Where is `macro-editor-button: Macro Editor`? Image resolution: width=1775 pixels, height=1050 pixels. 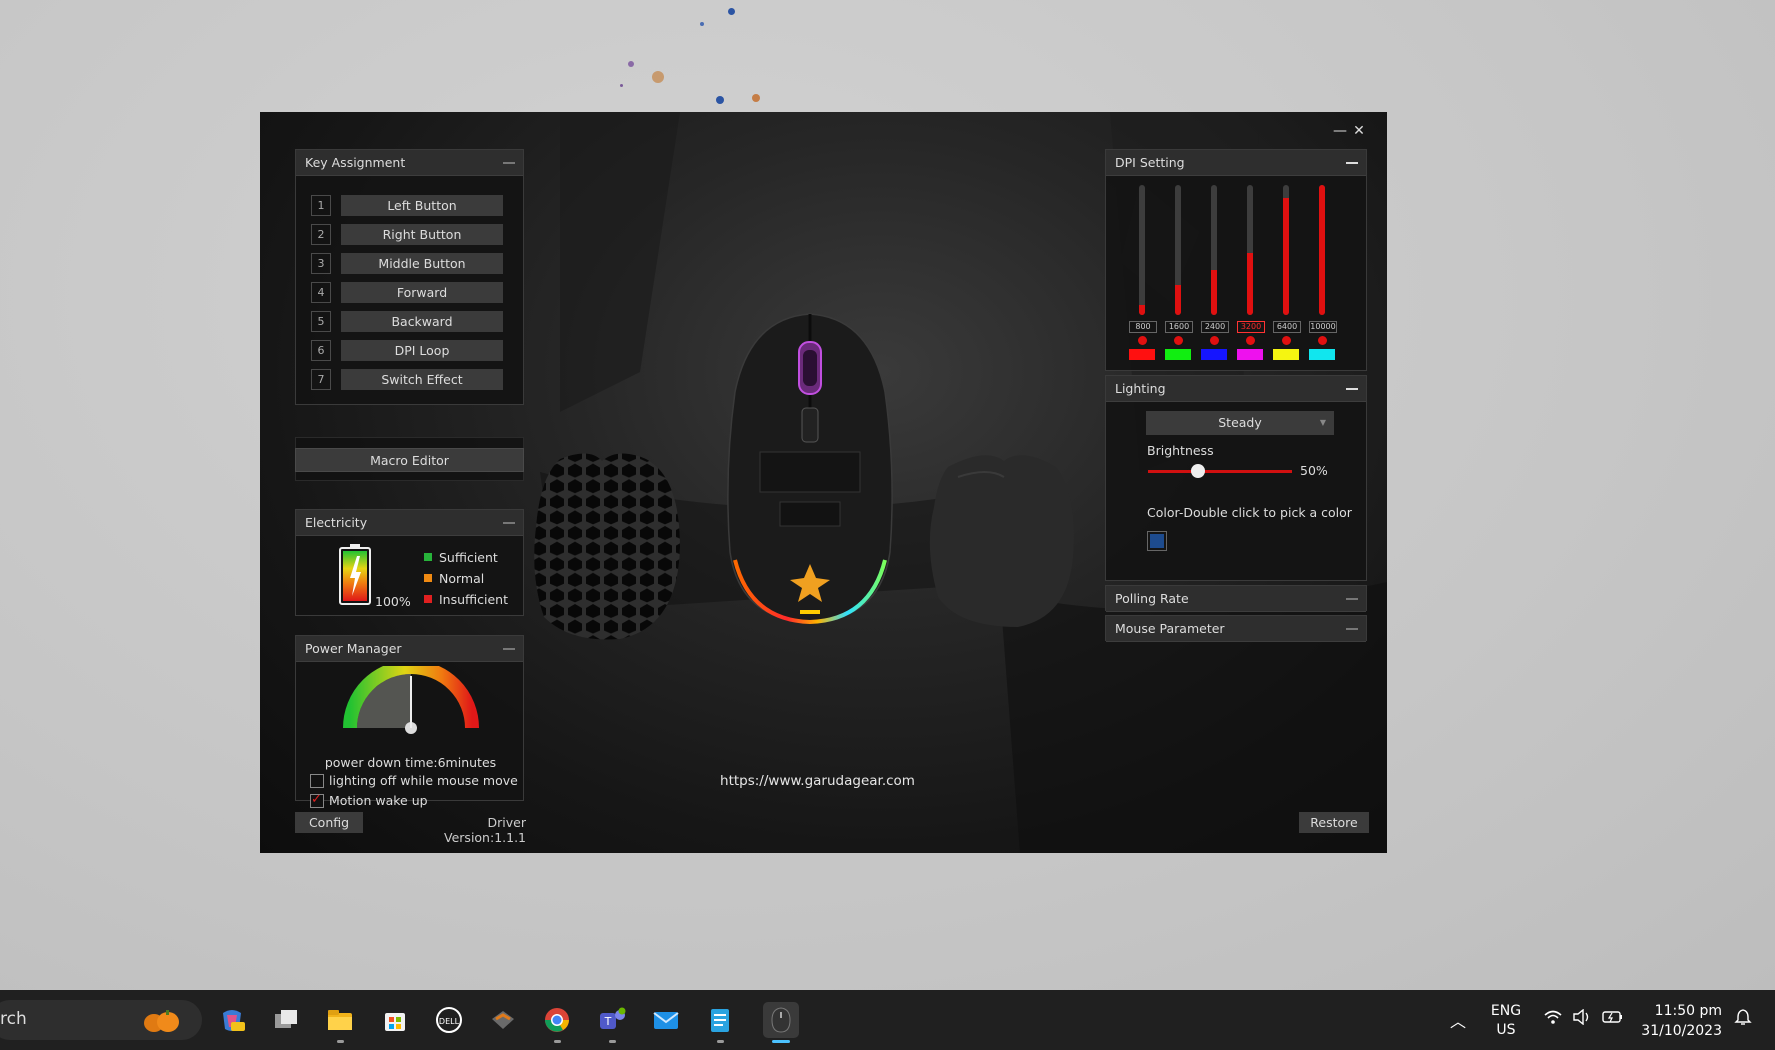 macro-editor-button: Macro Editor is located at coordinates (409, 460).